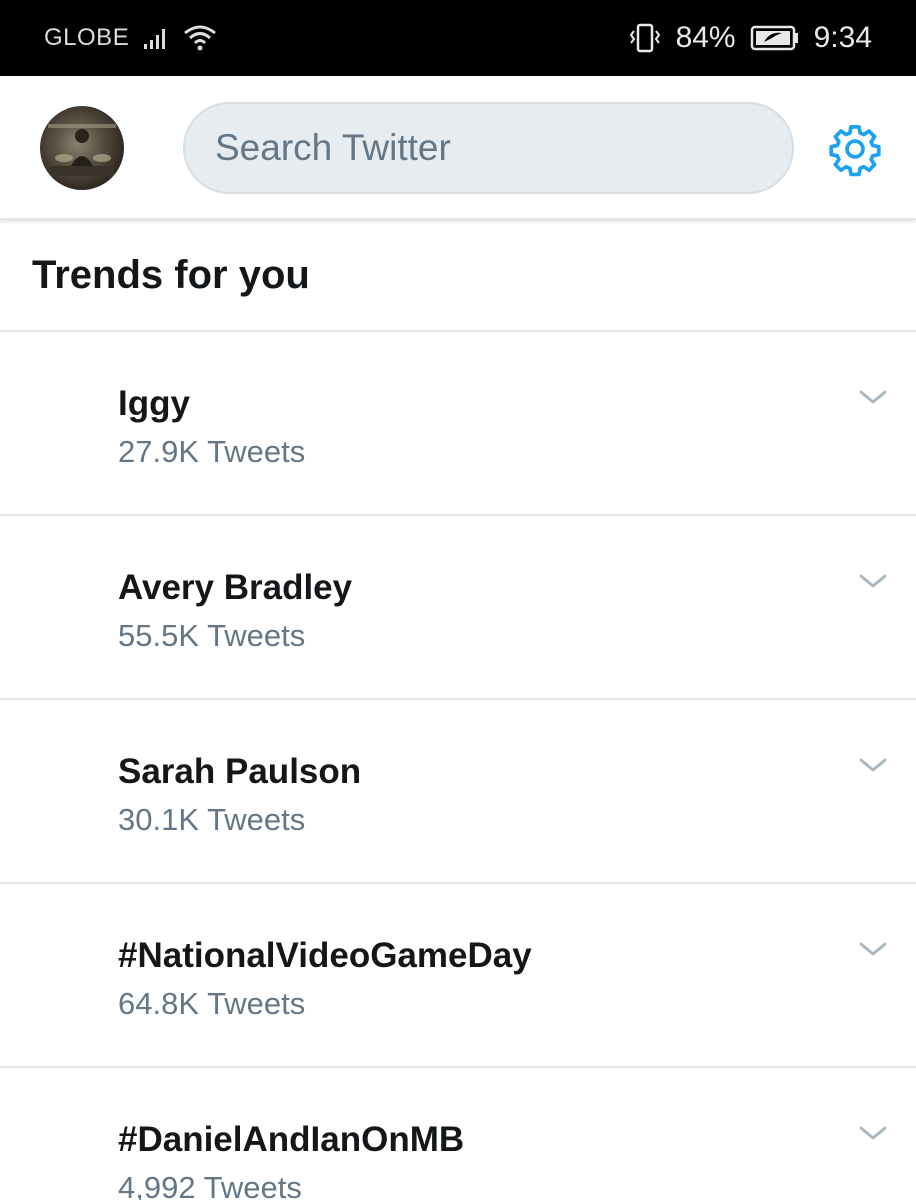 Image resolution: width=916 pixels, height=1200 pixels. What do you see at coordinates (235, 587) in the screenshot?
I see `trend-name: Avery Bradley` at bounding box center [235, 587].